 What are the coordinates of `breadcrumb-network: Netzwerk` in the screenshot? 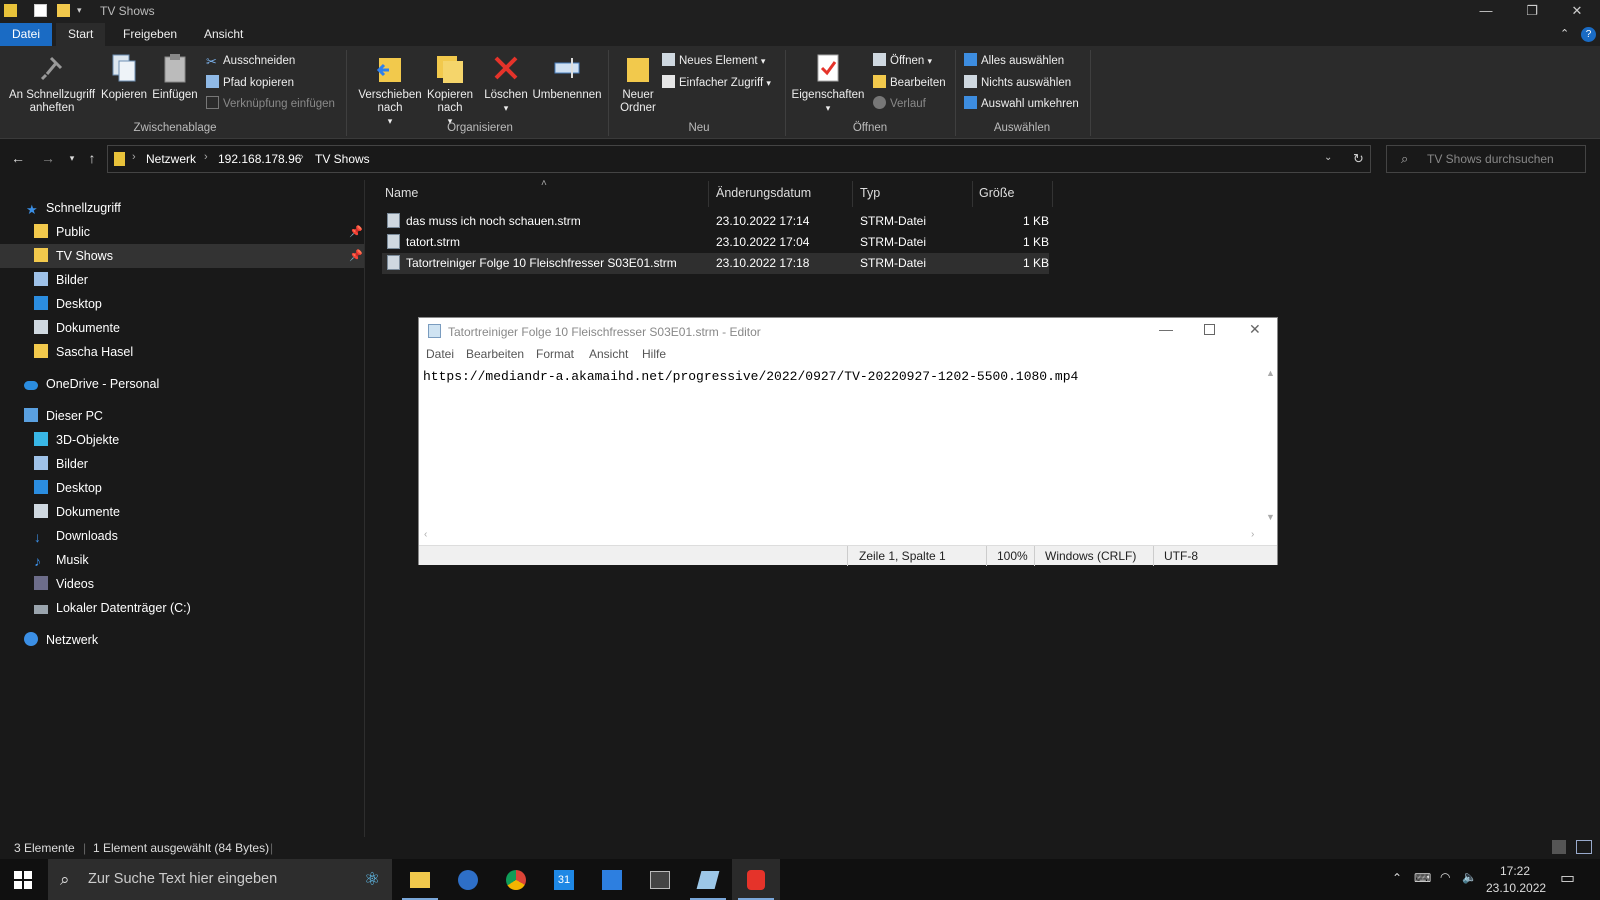 It's located at (171, 159).